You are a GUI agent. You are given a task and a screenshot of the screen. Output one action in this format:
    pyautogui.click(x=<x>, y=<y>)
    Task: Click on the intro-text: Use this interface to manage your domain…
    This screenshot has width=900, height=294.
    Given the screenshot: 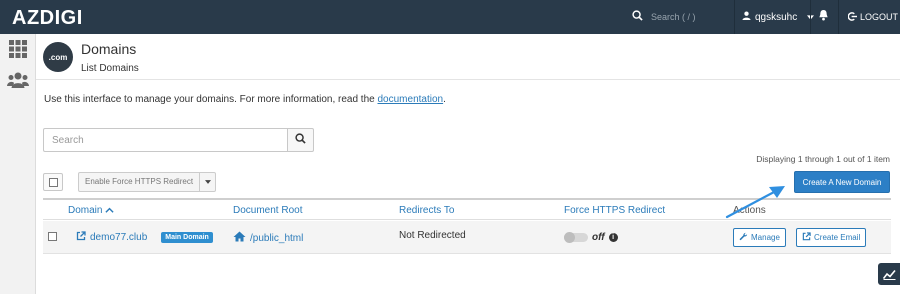 What is the action you would take?
    pyautogui.click(x=245, y=99)
    